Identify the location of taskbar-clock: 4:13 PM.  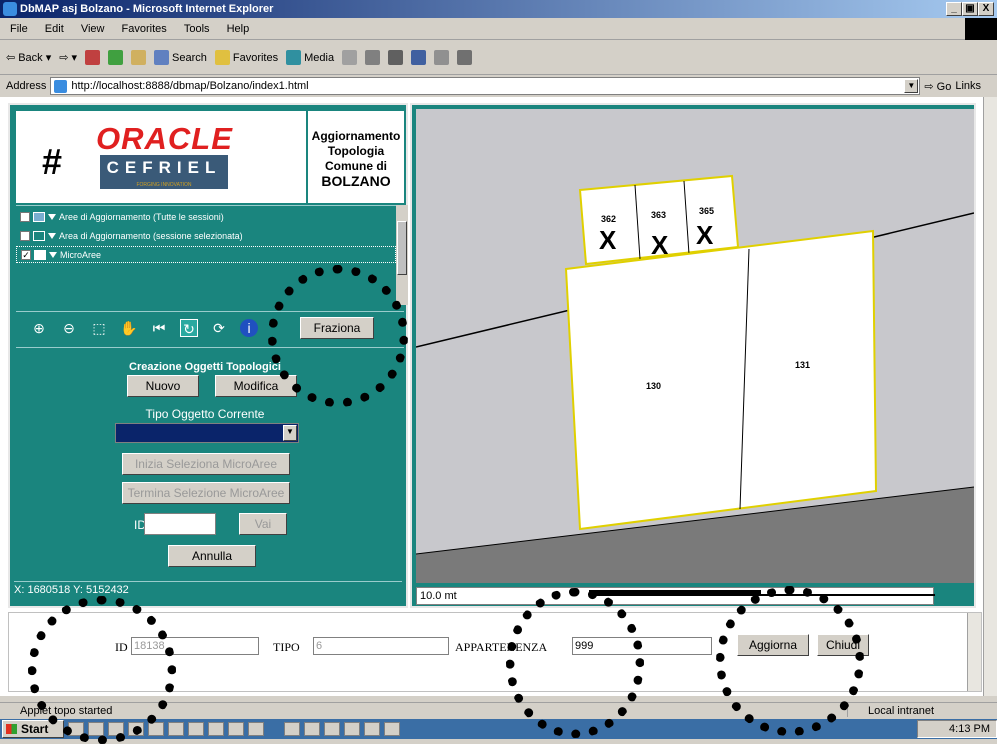
(957, 729).